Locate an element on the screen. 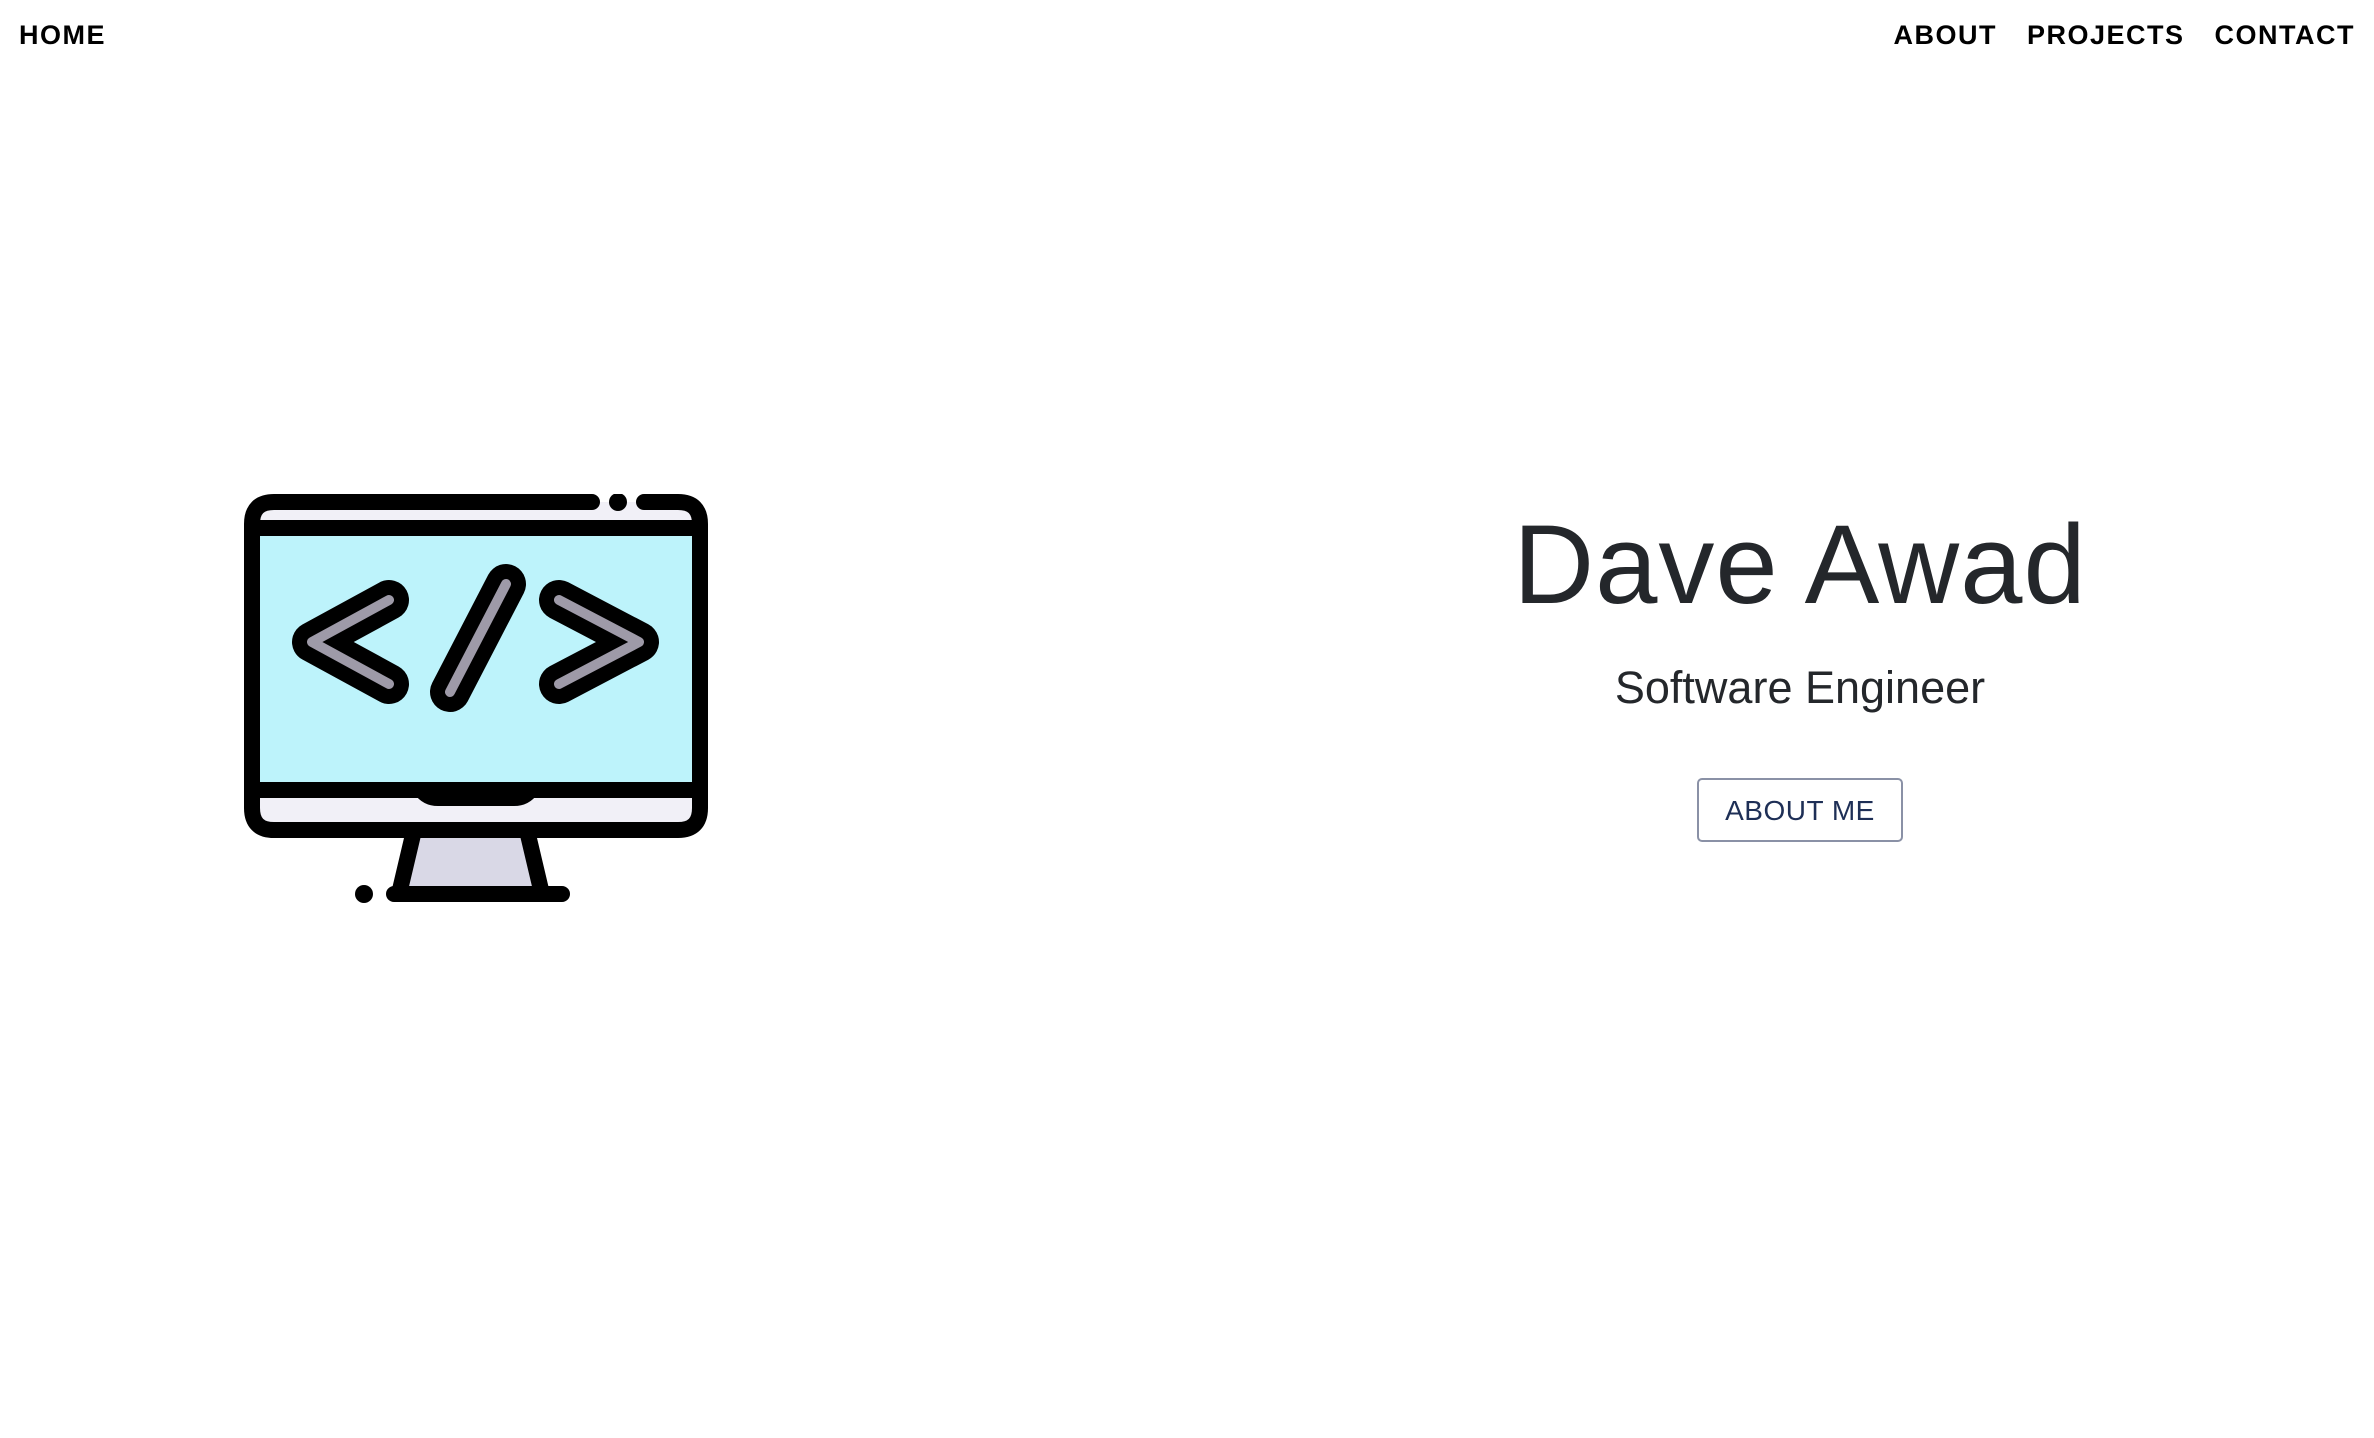  nav-right-links: ABOUT PROJECTS CONTACT is located at coordinates (2124, 35).